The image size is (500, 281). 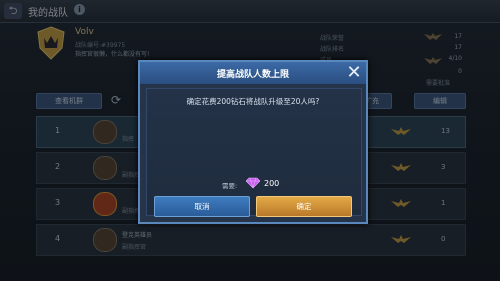 What do you see at coordinates (202, 206) in the screenshot?
I see `cancel-button: 取消` at bounding box center [202, 206].